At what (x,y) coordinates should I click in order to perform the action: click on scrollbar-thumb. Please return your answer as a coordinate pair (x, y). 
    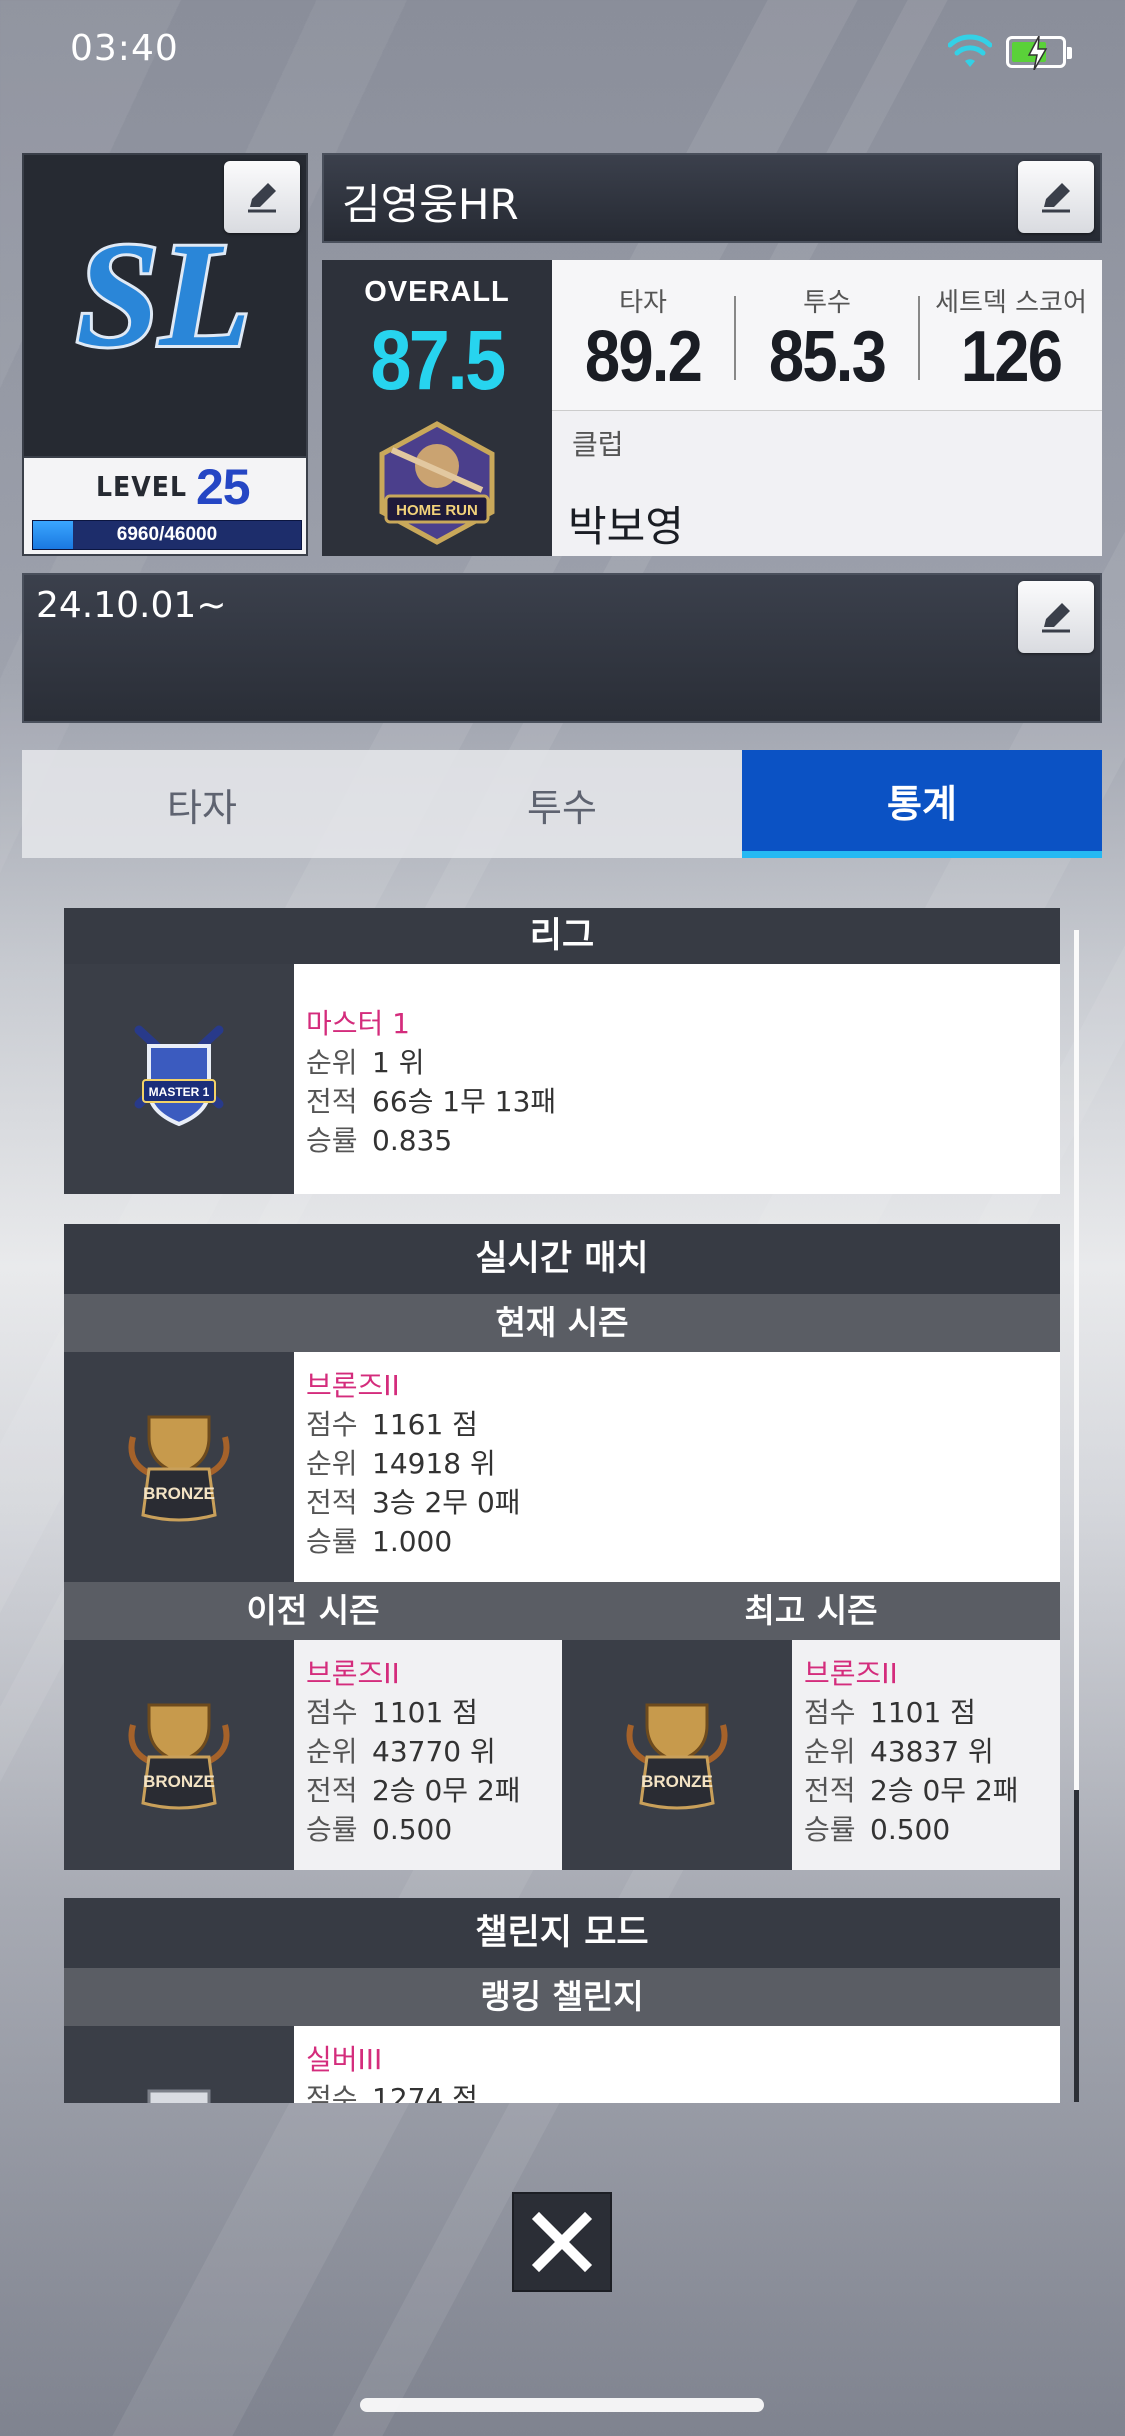
    Looking at the image, I should click on (1076, 1360).